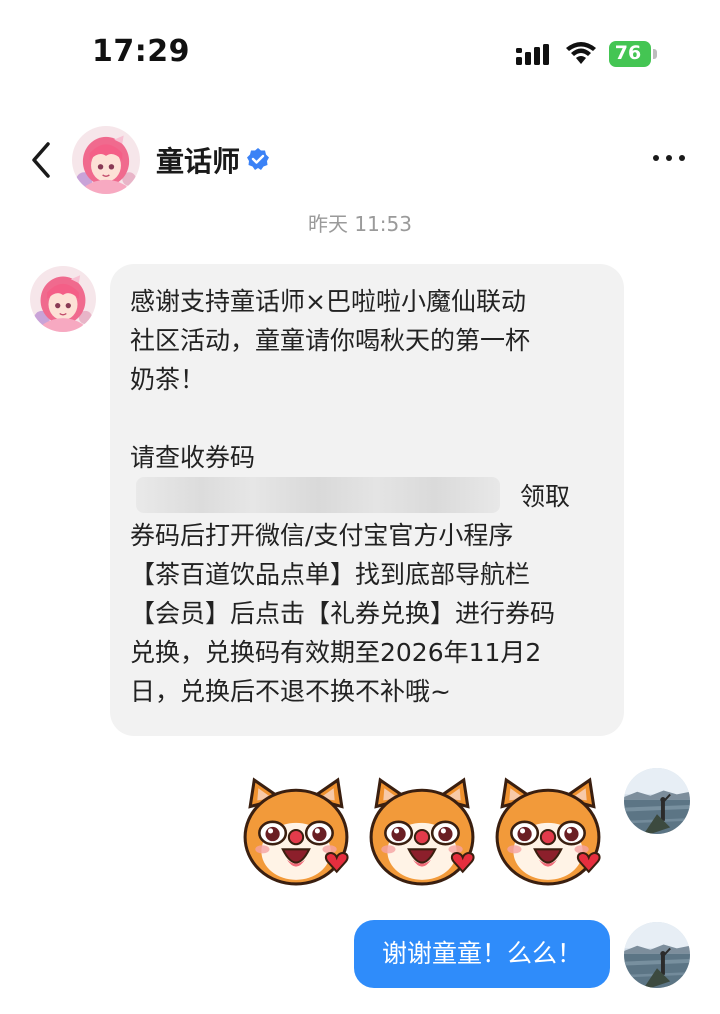 Image resolution: width=720 pixels, height=1014 pixels. I want to click on status-time: 17:29, so click(141, 51).